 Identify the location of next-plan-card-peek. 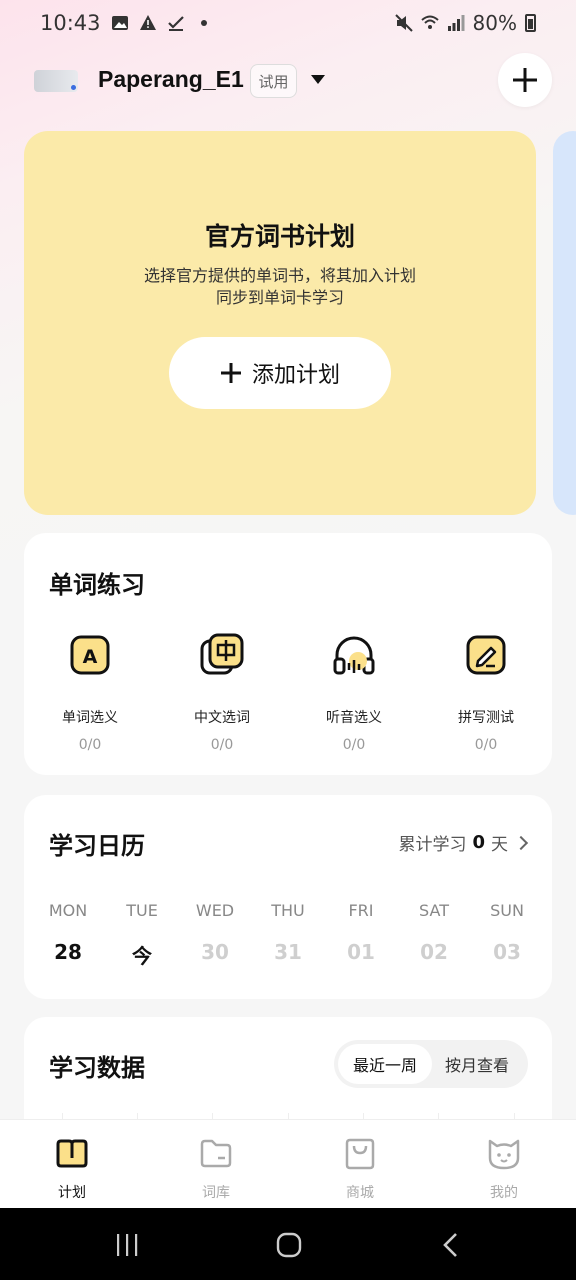
(564, 323).